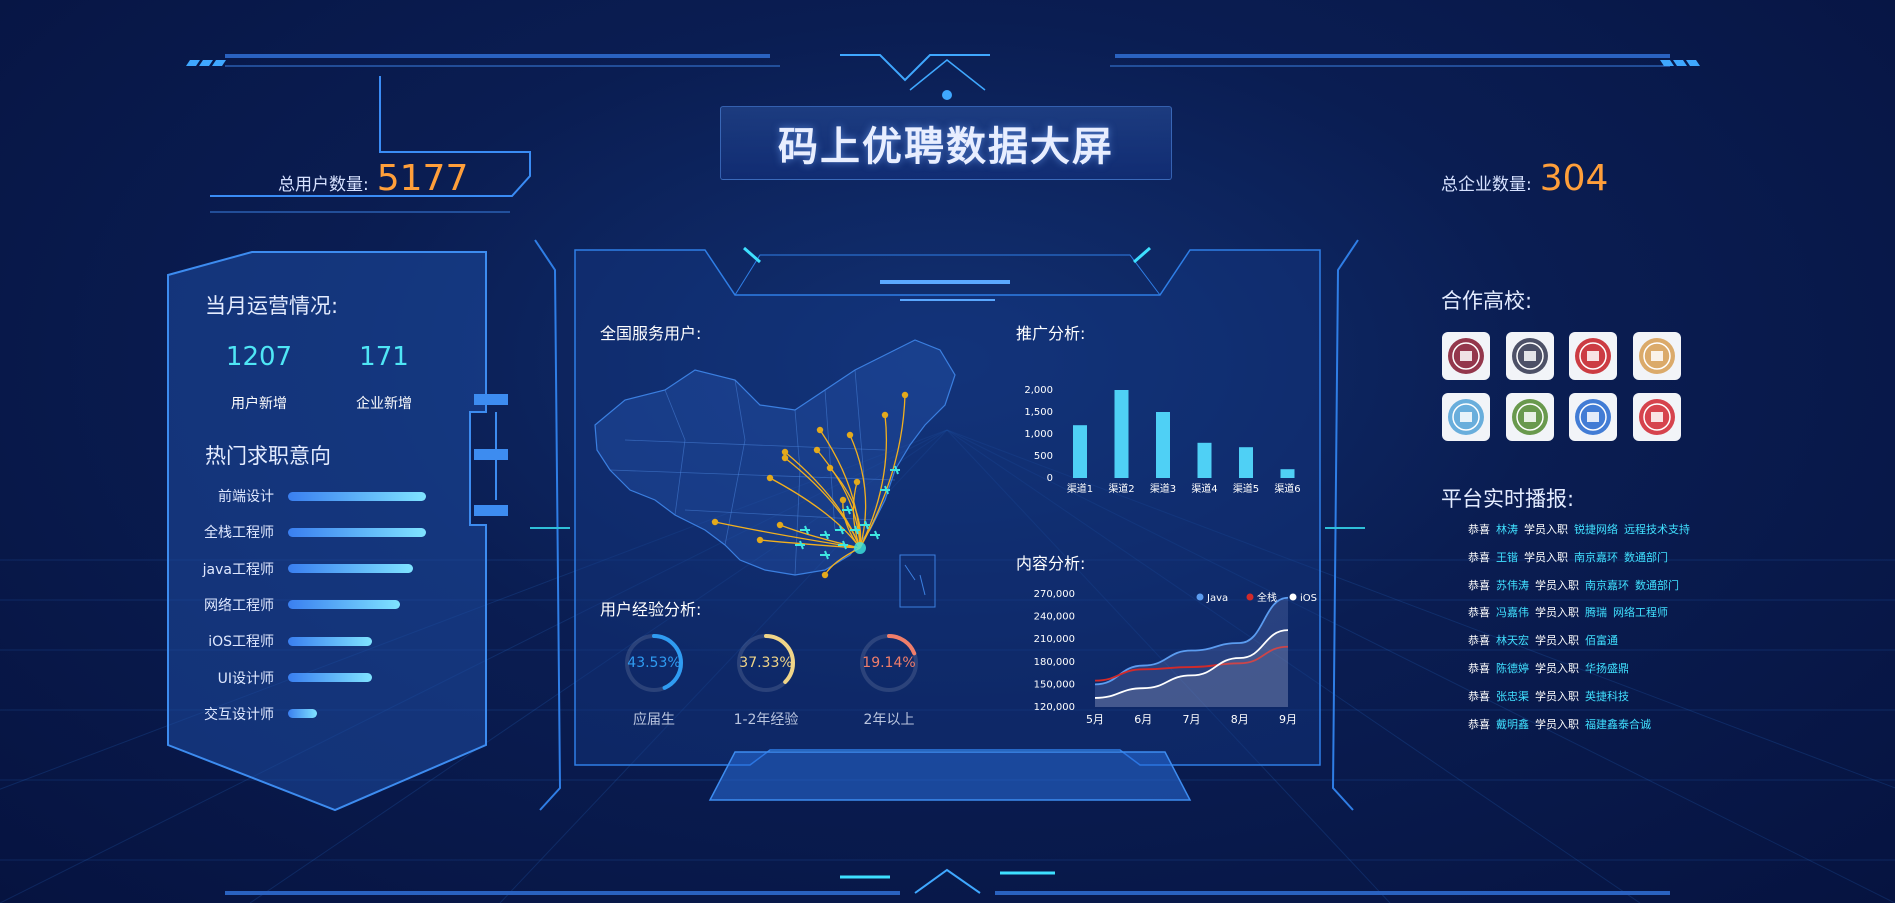 The image size is (1895, 903). Describe the element at coordinates (1038, 390) in the screenshot. I see `bar-y-tick: 2,000` at that location.